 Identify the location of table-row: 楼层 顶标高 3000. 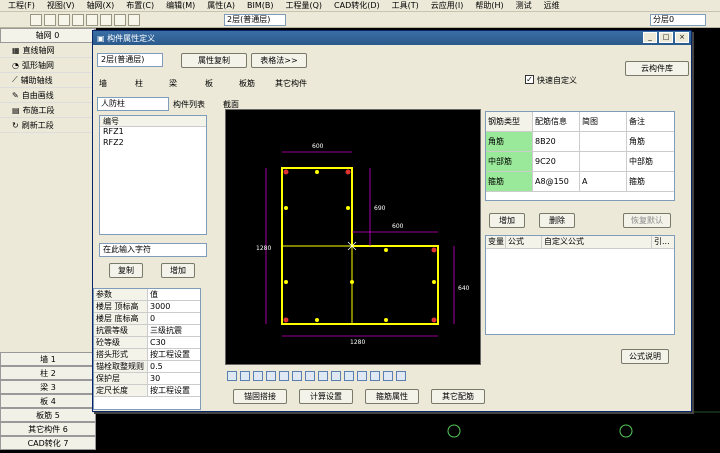
(147, 307).